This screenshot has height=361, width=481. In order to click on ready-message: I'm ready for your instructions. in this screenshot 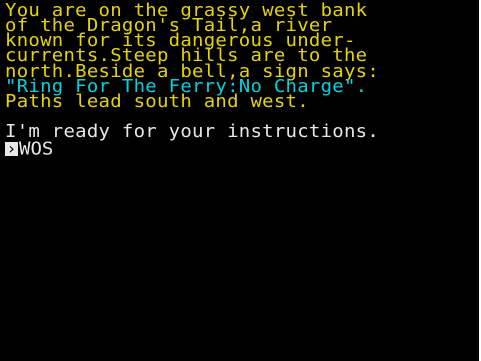, I will do `click(192, 131)`.